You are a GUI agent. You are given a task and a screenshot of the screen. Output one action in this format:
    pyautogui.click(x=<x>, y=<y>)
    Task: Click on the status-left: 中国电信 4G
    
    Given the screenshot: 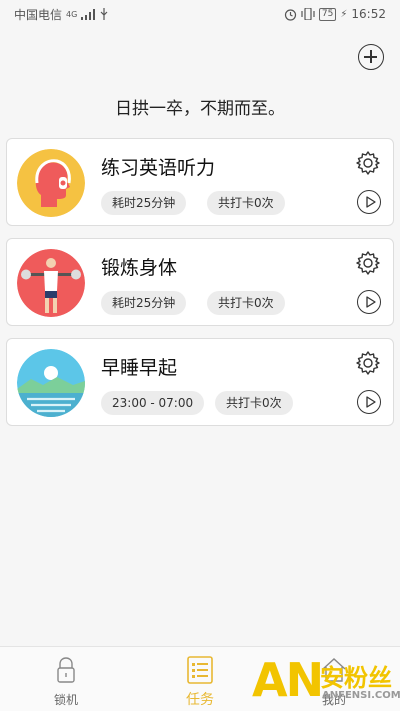 What is the action you would take?
    pyautogui.click(x=61, y=14)
    